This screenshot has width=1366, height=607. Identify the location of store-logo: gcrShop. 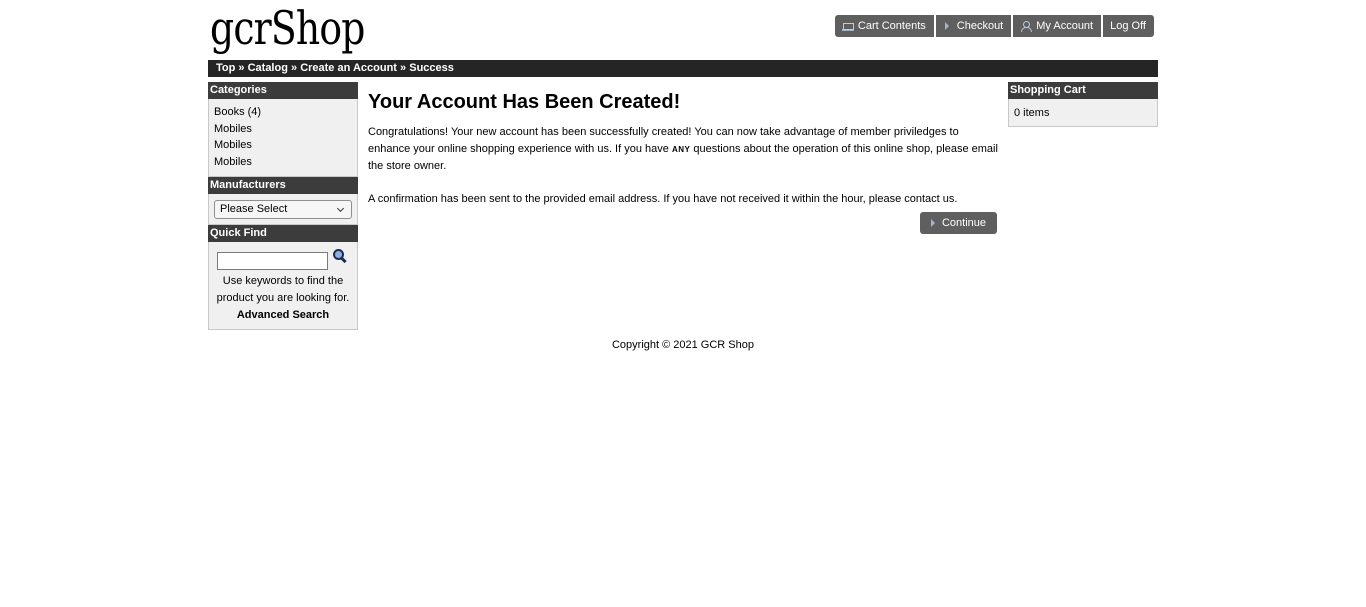
(287, 28).